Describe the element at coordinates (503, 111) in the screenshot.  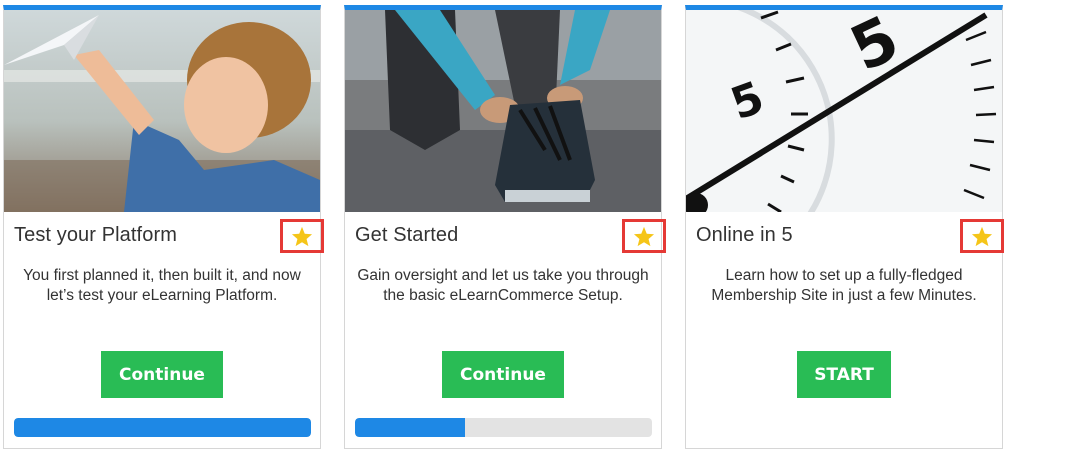
I see `course-thumbnail-tying-shoelaces` at that location.